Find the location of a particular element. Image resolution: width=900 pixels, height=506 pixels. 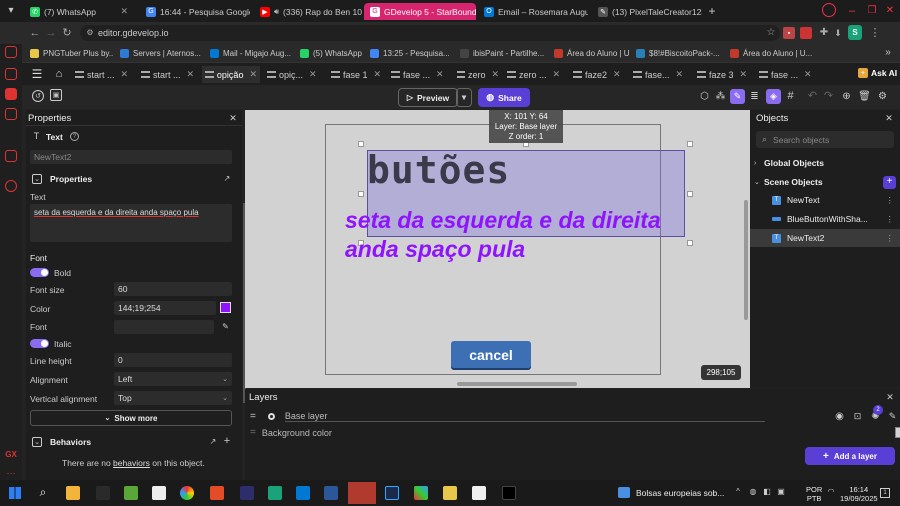

menu-icon: ⋮ is located at coordinates (875, 33).